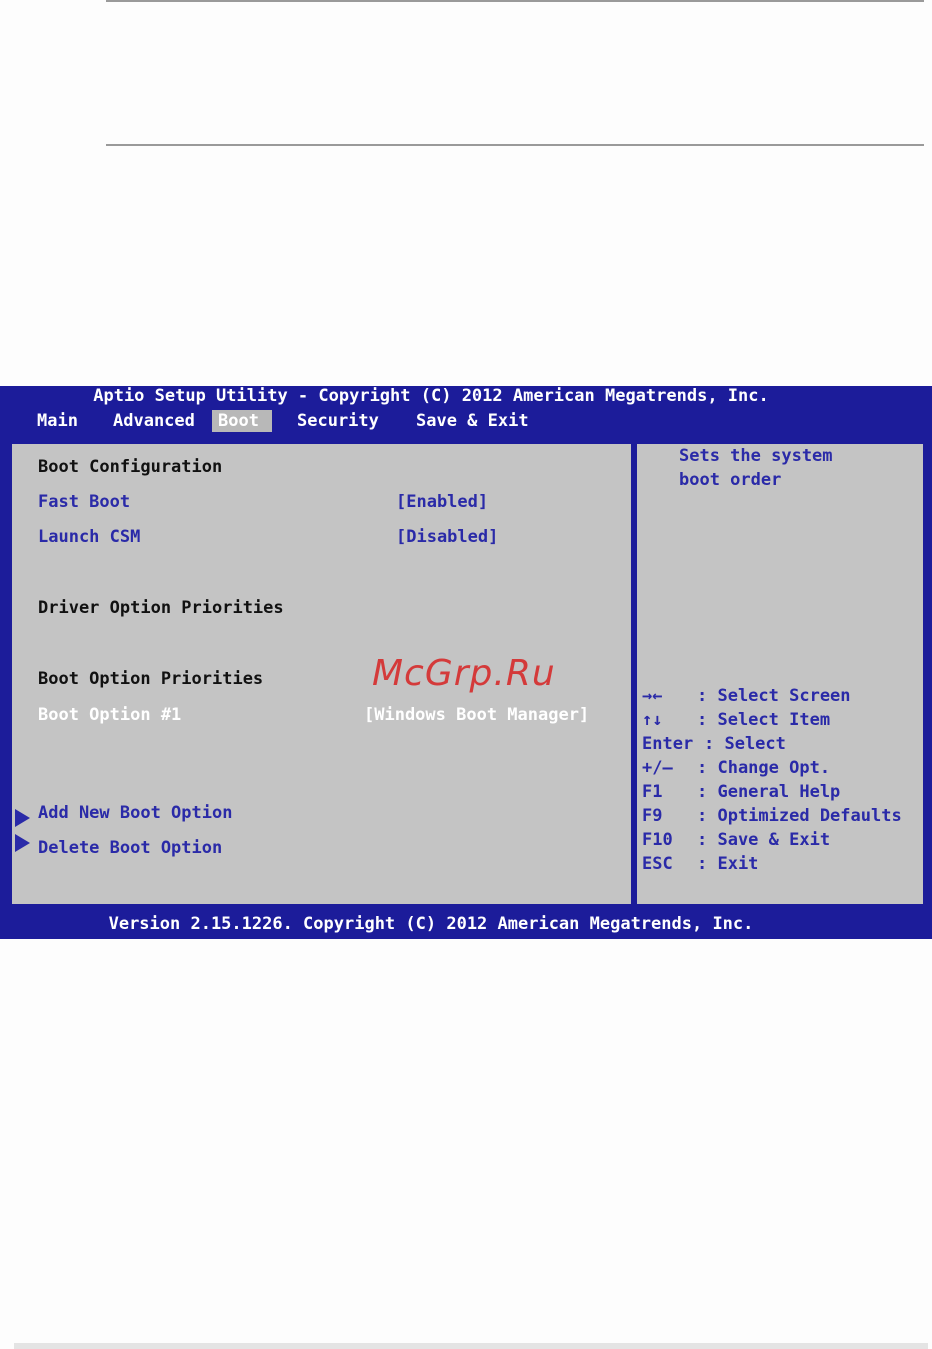 Image resolution: width=932 pixels, height=1349 pixels. I want to click on key-legend-row: F1 : General Help, so click(741, 792).